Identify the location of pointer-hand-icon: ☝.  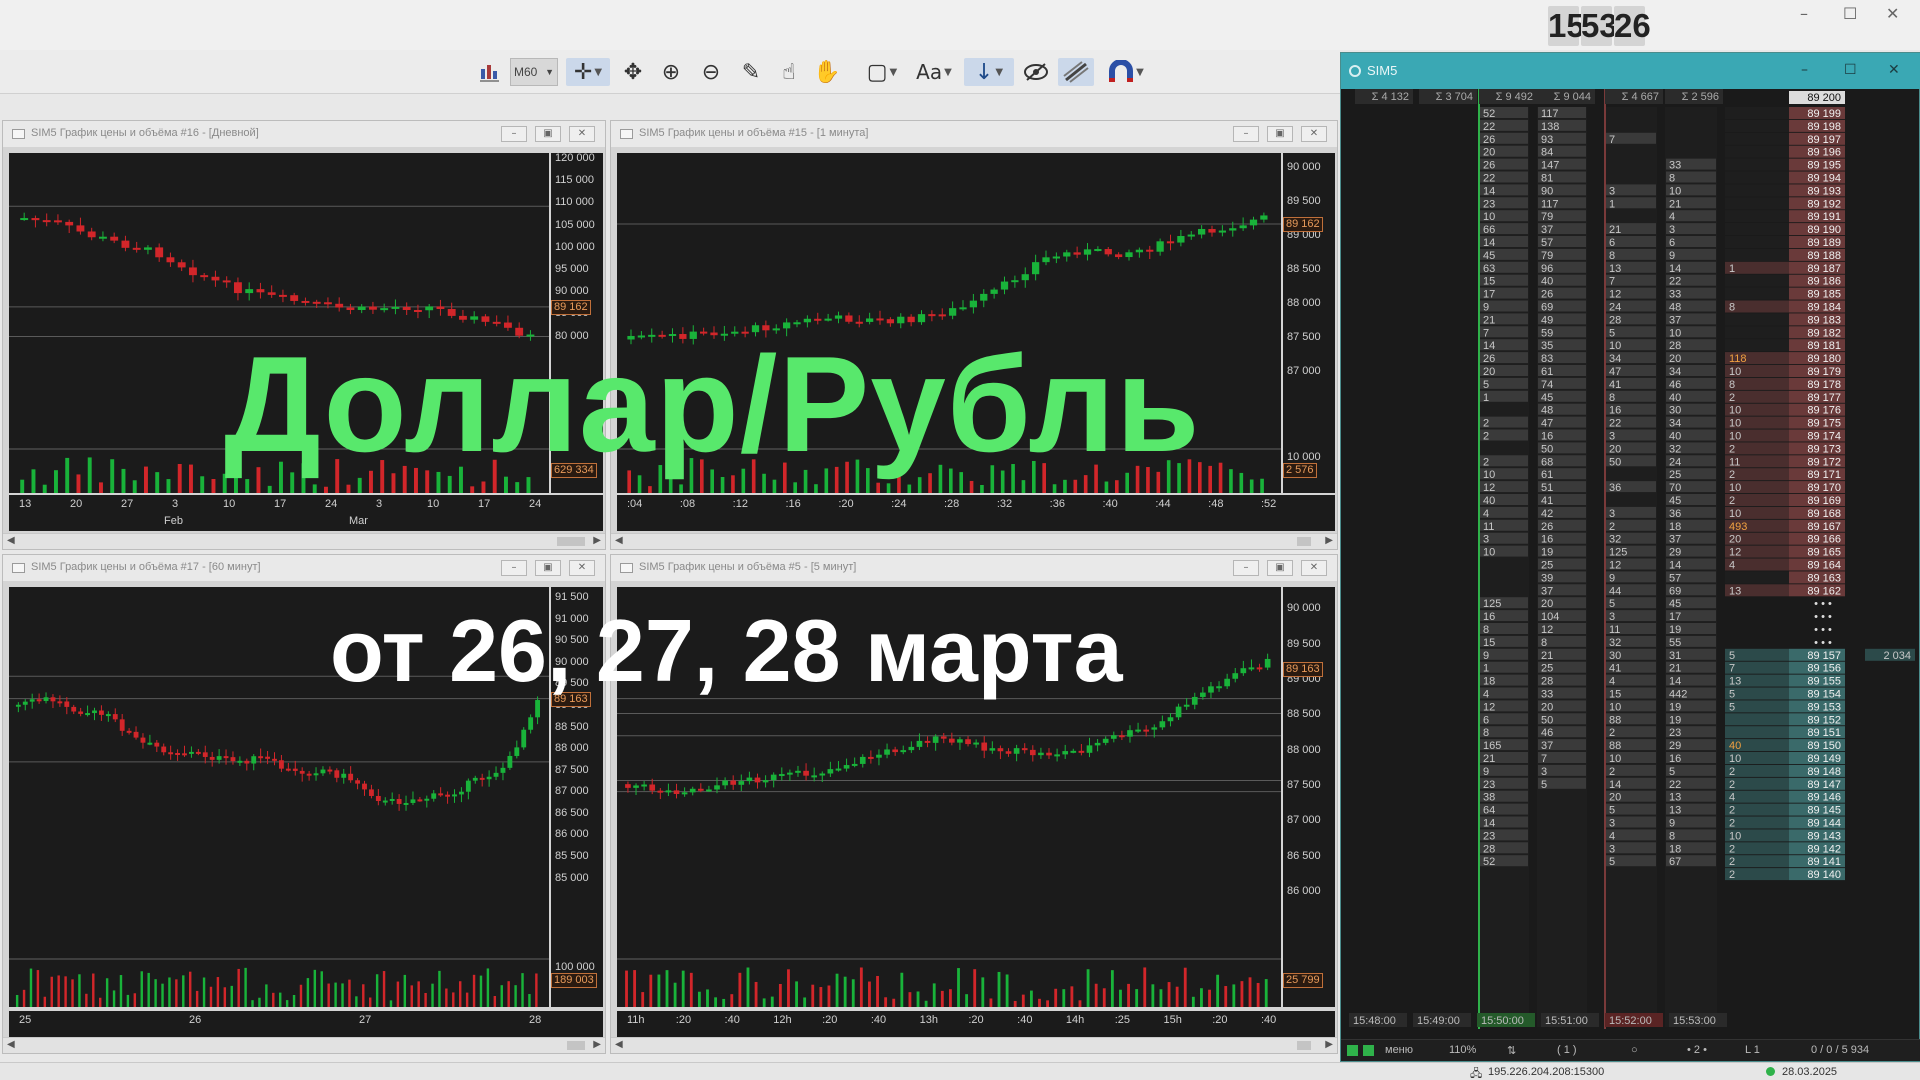
(789, 72).